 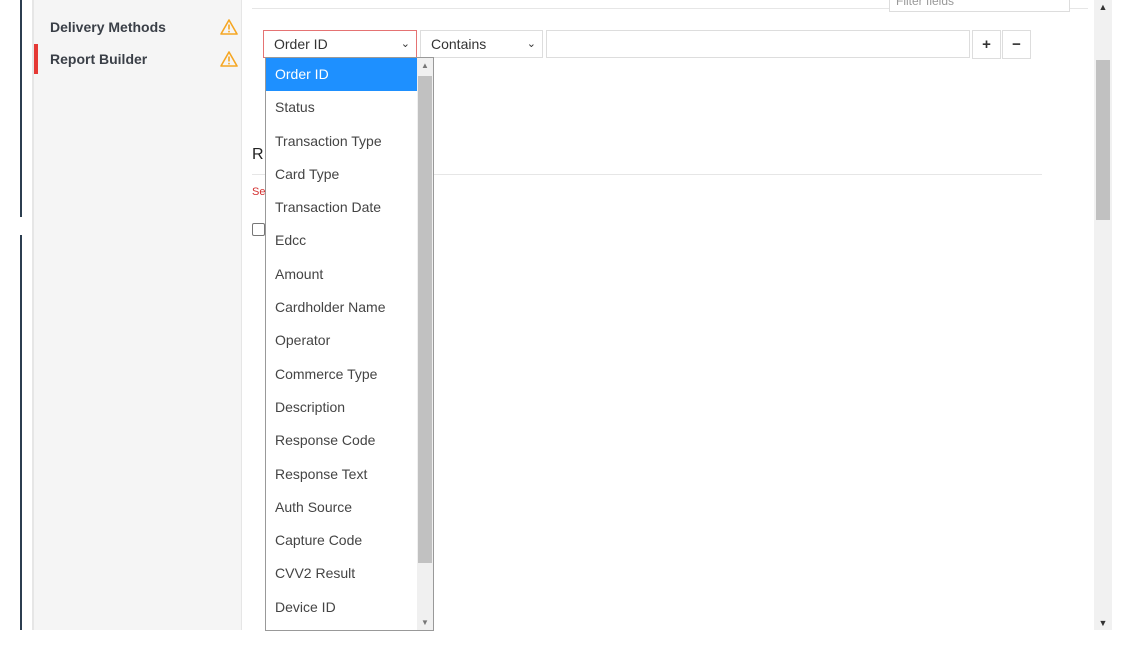 What do you see at coordinates (341, 75) in the screenshot?
I see `dropdown-option: Order ID` at bounding box center [341, 75].